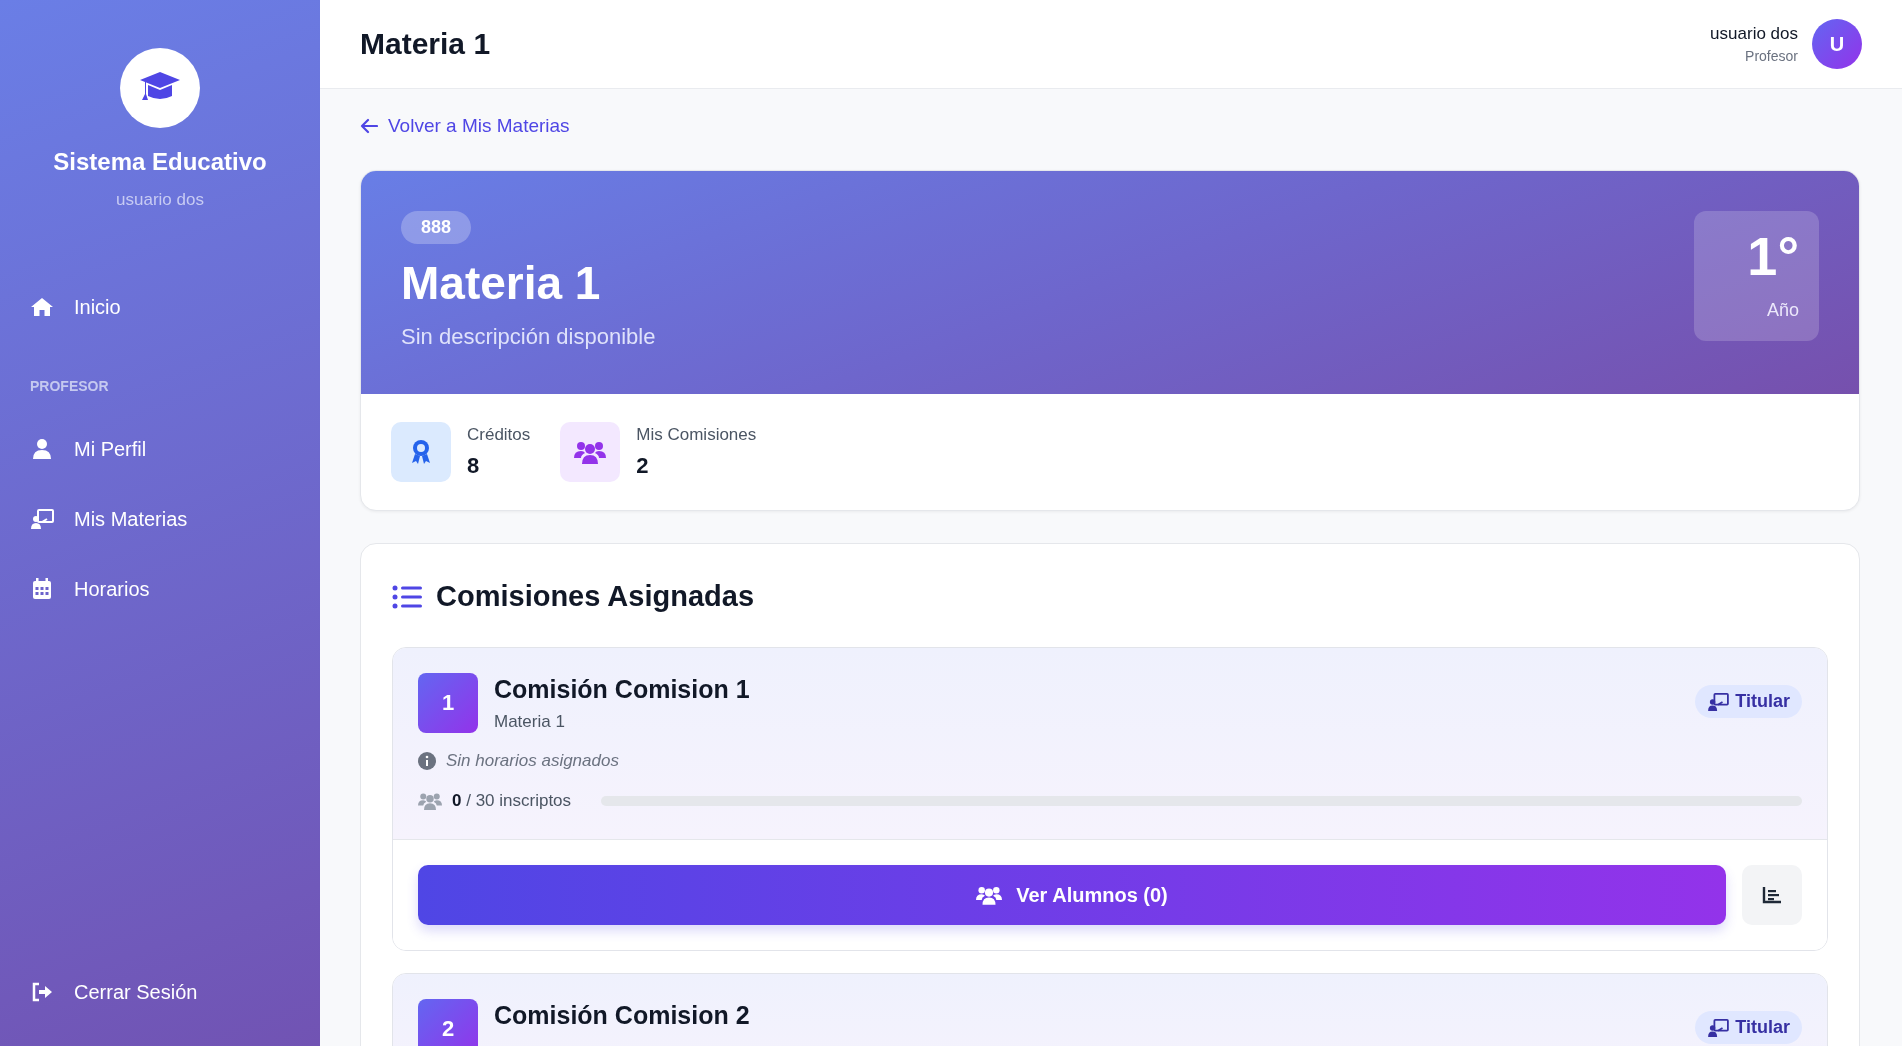 The image size is (1902, 1046). Describe the element at coordinates (436, 227) in the screenshot. I see `subject-code-badge: 888` at that location.